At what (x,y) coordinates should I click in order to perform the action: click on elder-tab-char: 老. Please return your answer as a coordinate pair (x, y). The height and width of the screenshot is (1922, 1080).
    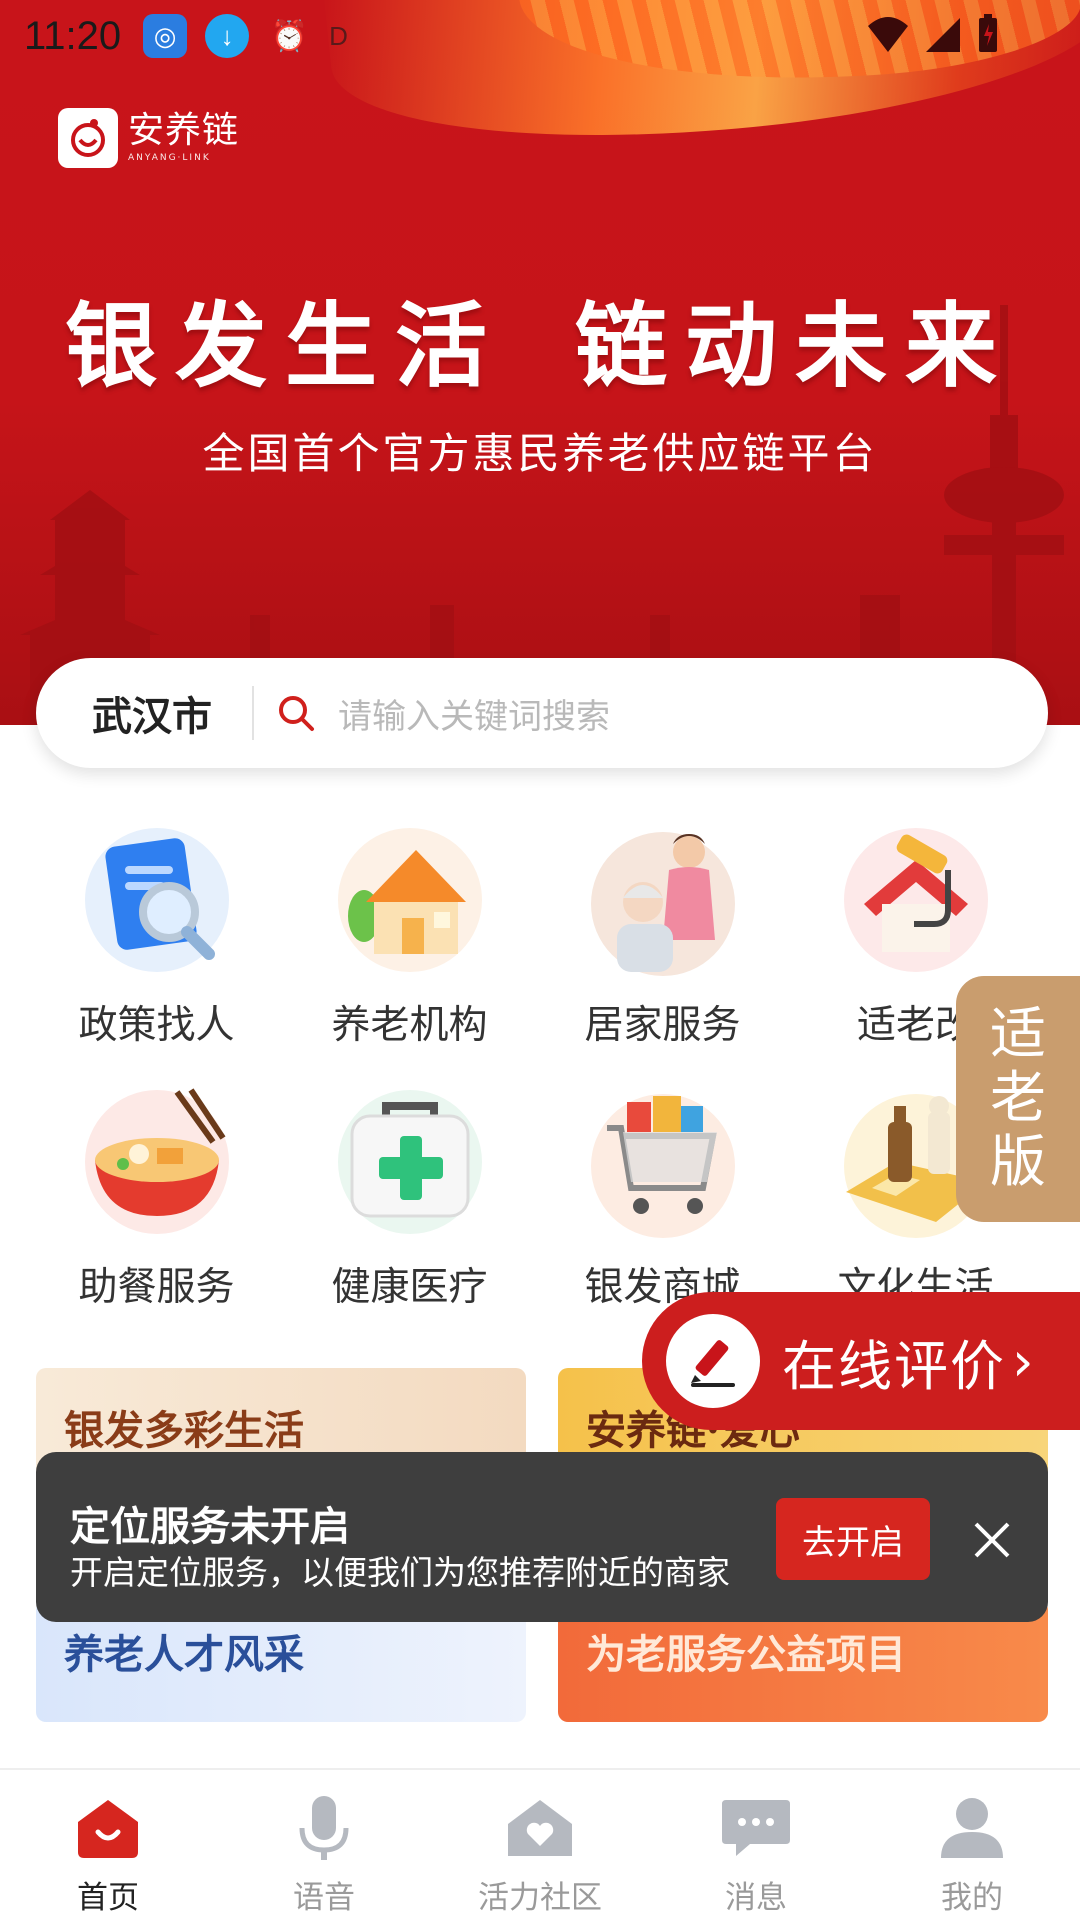
    Looking at the image, I should click on (1018, 1098).